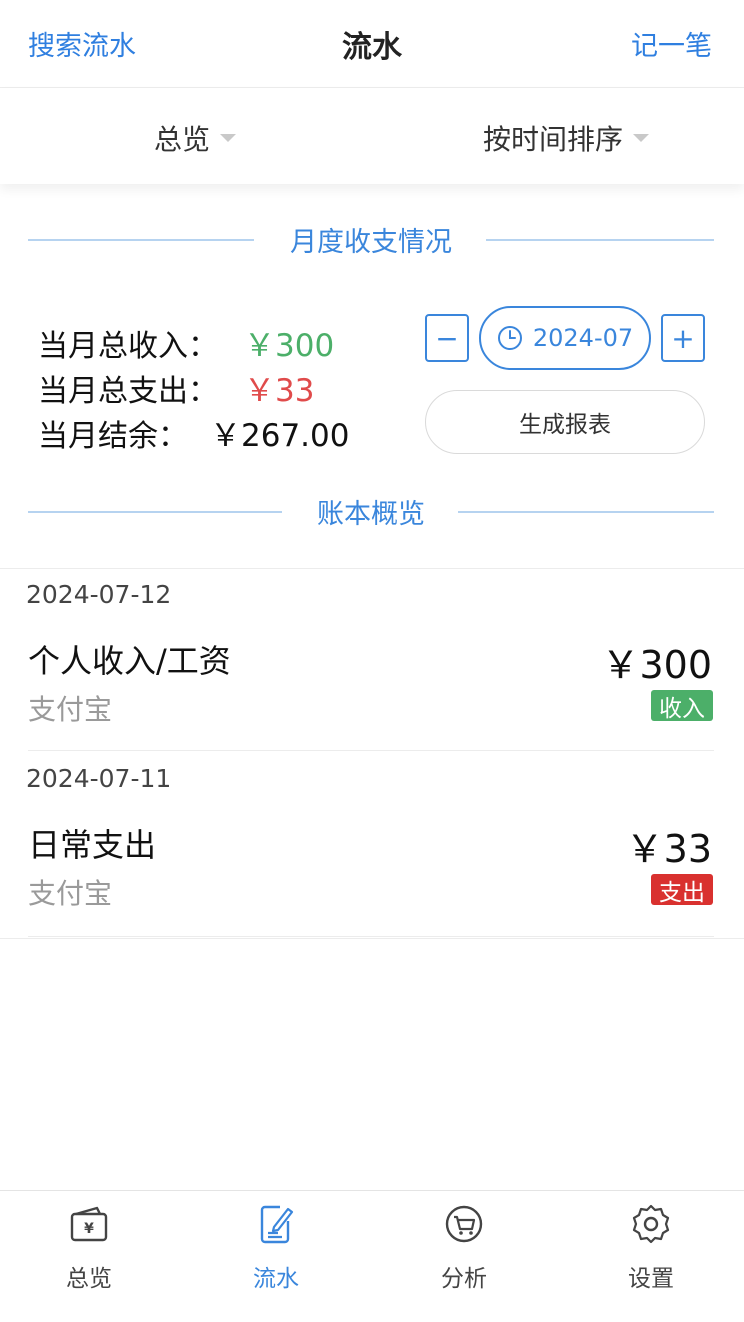  What do you see at coordinates (682, 706) in the screenshot?
I see `income-badge: 收入` at bounding box center [682, 706].